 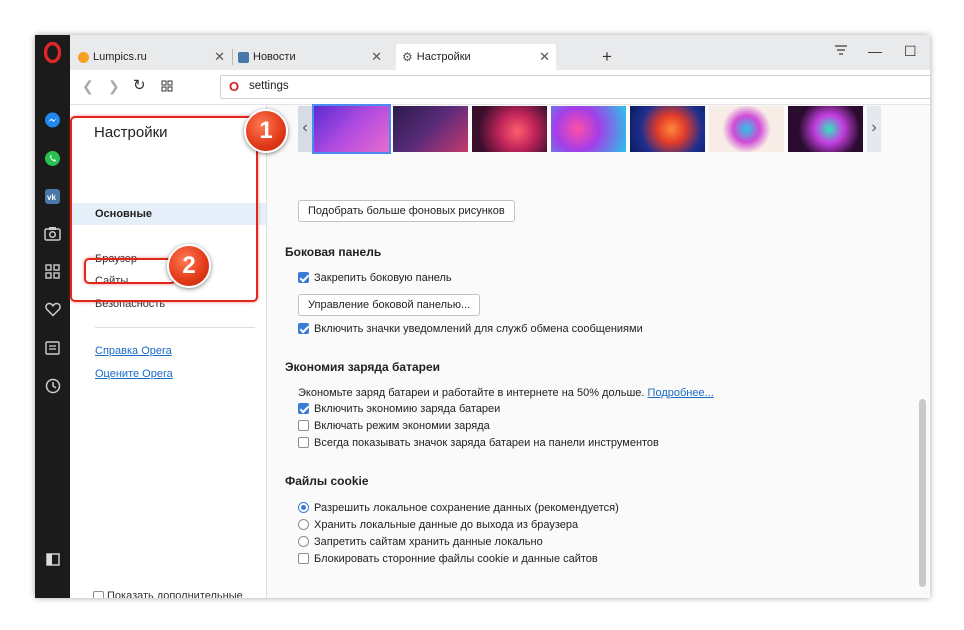 I want to click on tab-news: Новости ✕, so click(x=311, y=57).